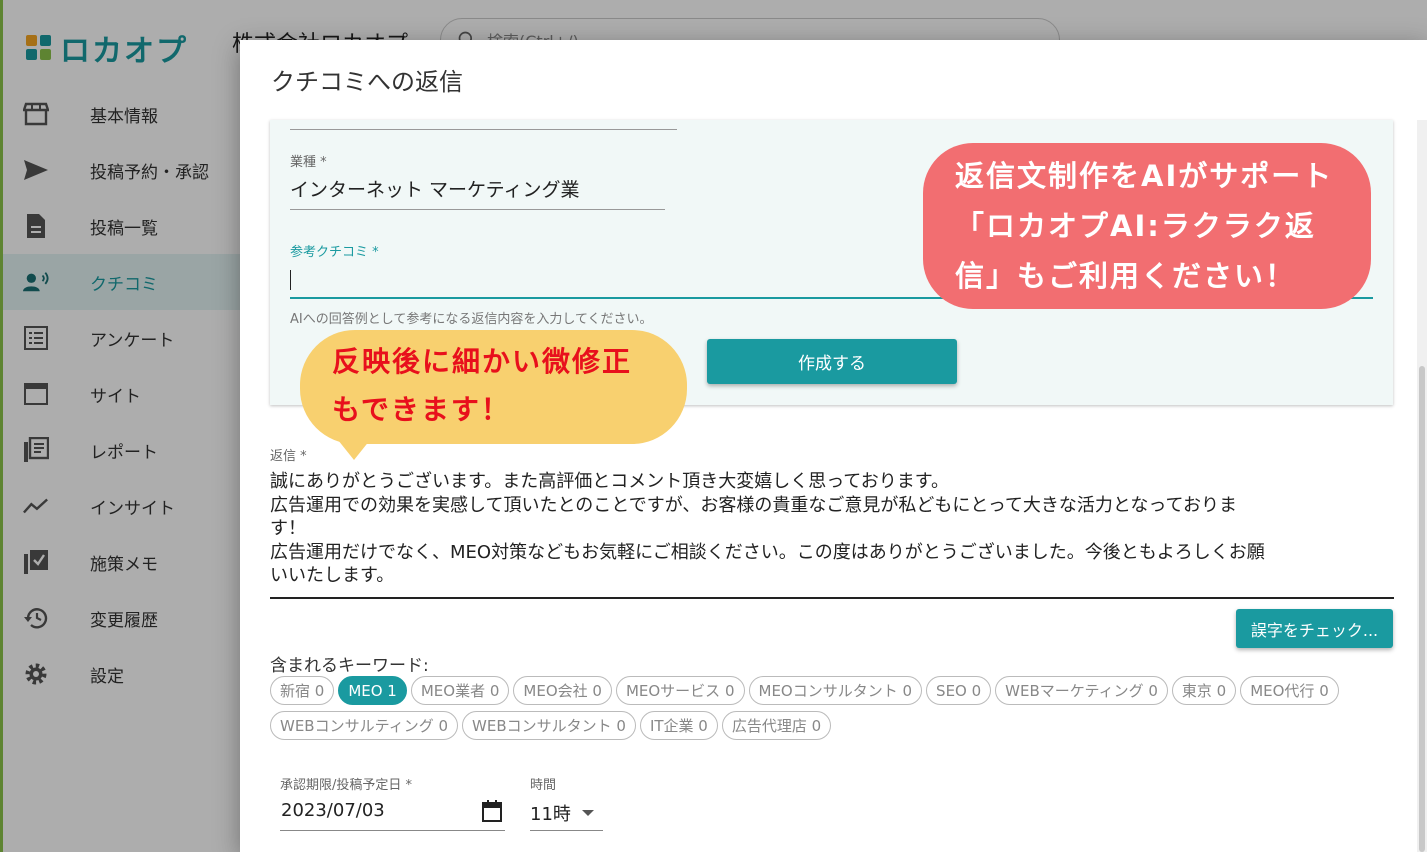 Image resolution: width=1427 pixels, height=852 pixels. I want to click on keyword-chip: SEO 0, so click(959, 690).